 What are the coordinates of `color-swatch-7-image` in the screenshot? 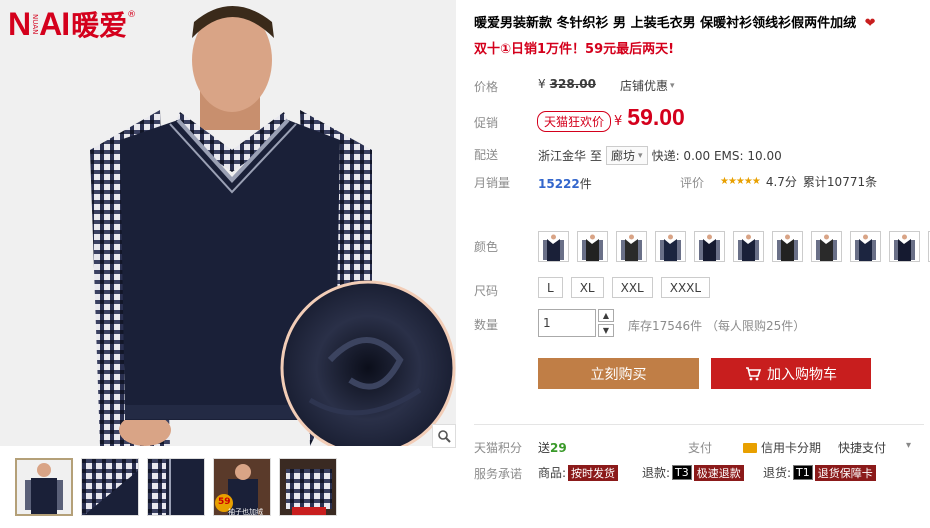 It's located at (787, 247).